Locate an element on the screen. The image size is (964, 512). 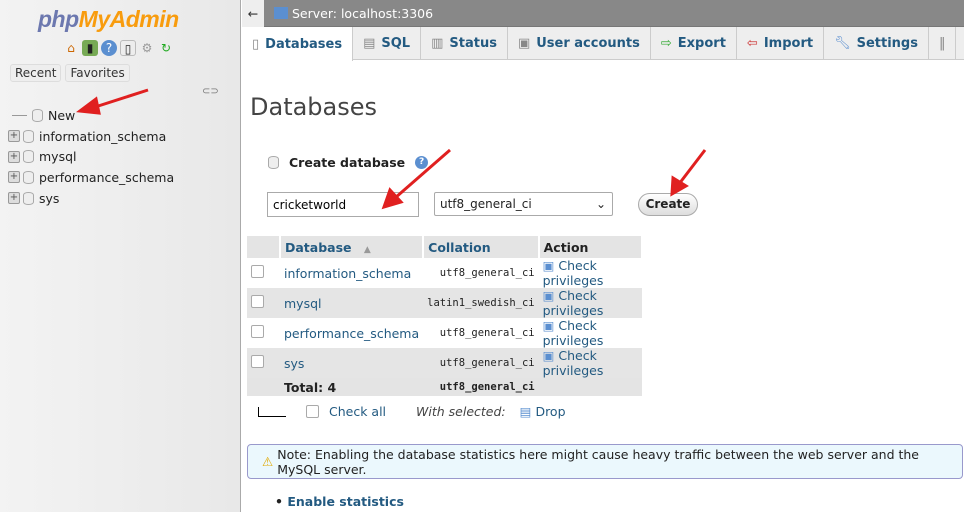
reload-icon: ↻ is located at coordinates (166, 48).